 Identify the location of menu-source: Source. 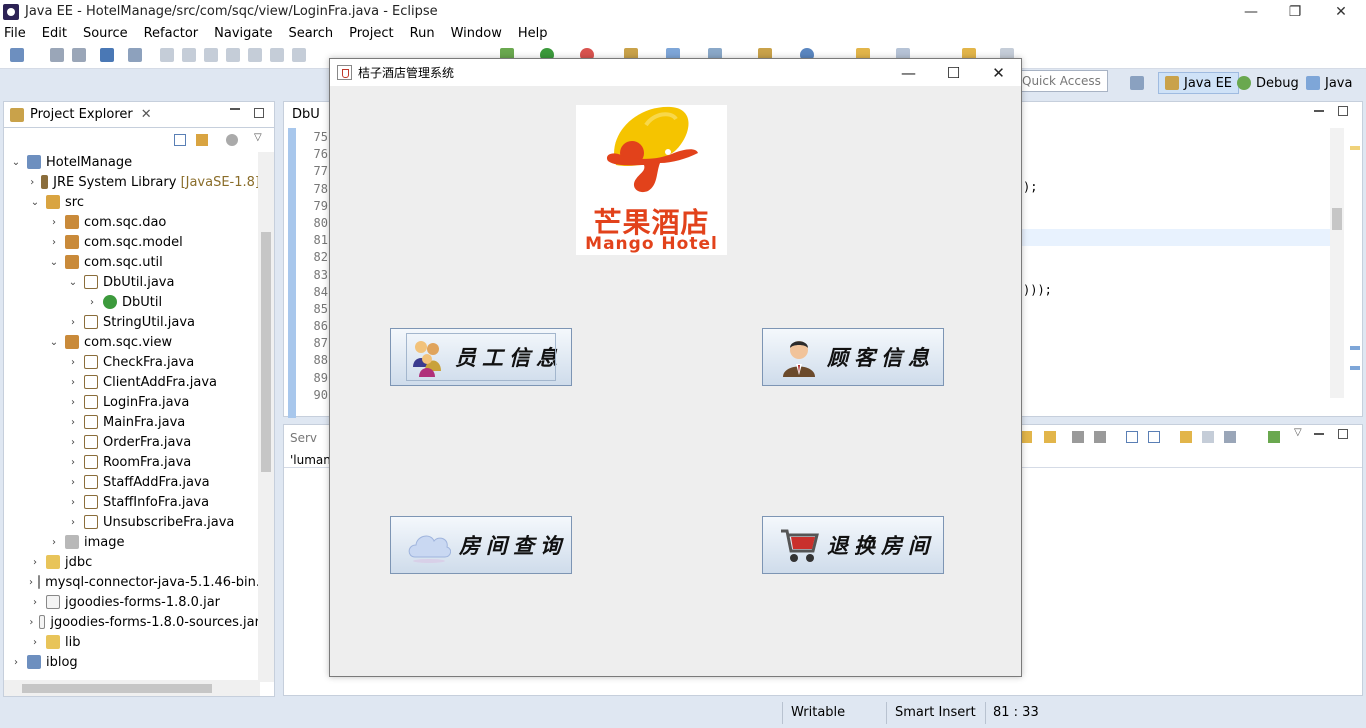
(105, 33).